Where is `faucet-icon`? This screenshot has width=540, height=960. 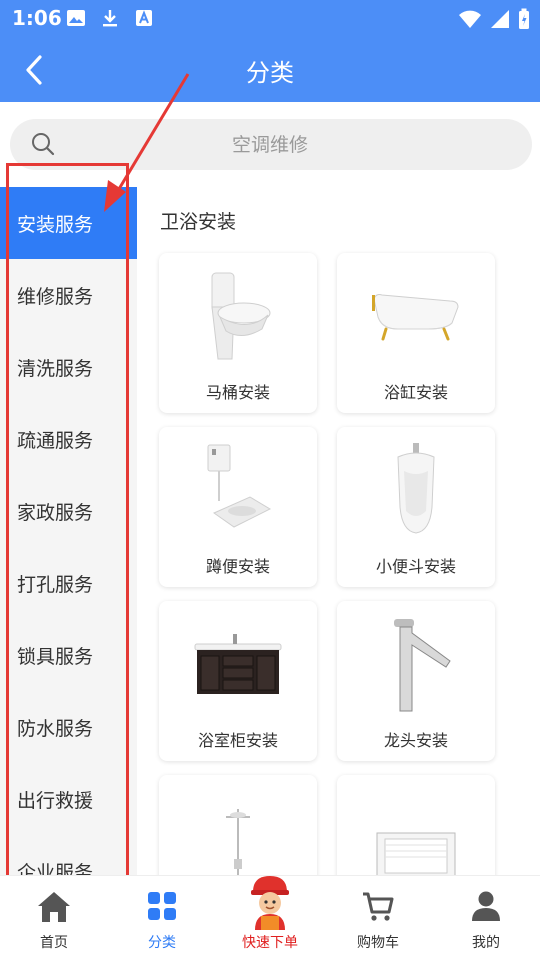
faucet-icon is located at coordinates (422, 665).